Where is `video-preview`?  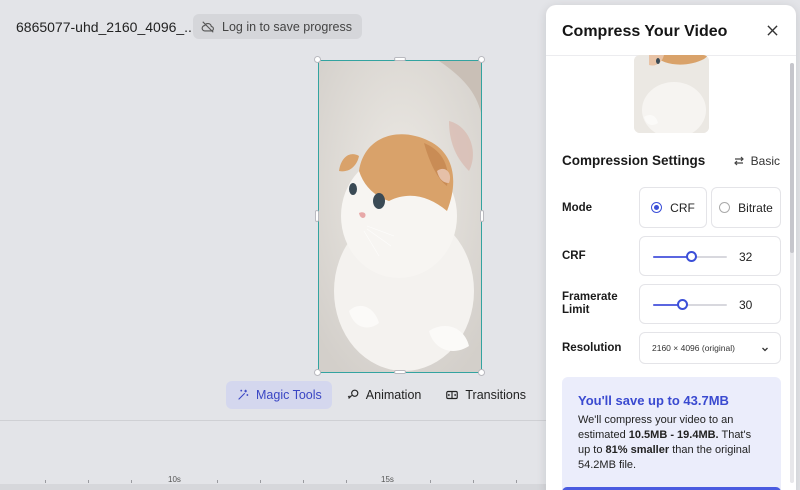
video-preview is located at coordinates (400, 216).